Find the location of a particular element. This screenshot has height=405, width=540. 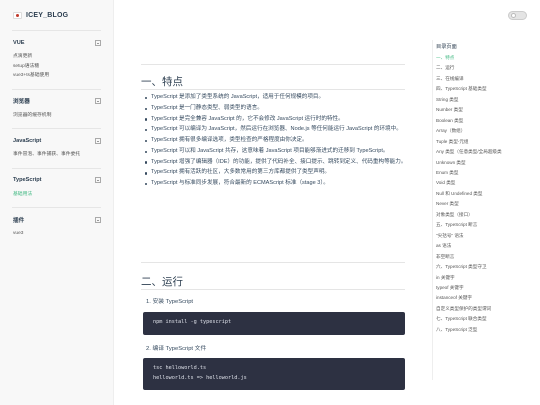

toc-item: Boolean 类型 is located at coordinates (487, 121).